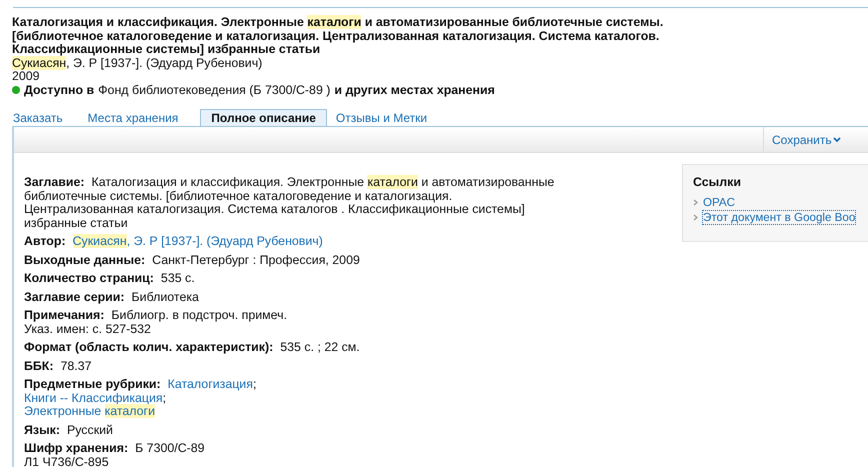  I want to click on external-link: OPAC, so click(719, 202).